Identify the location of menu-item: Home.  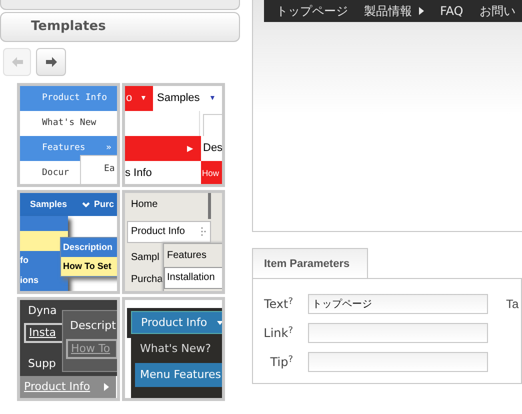
(144, 205).